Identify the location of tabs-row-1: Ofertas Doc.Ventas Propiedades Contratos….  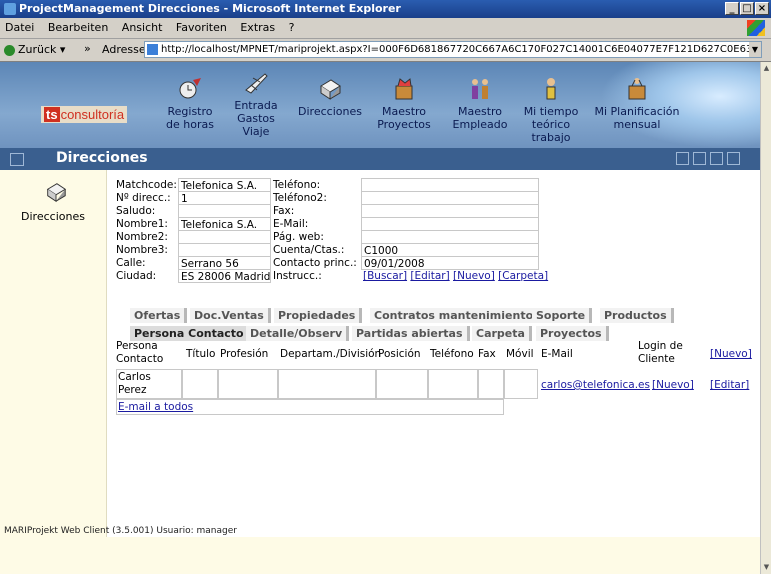
(396, 315).